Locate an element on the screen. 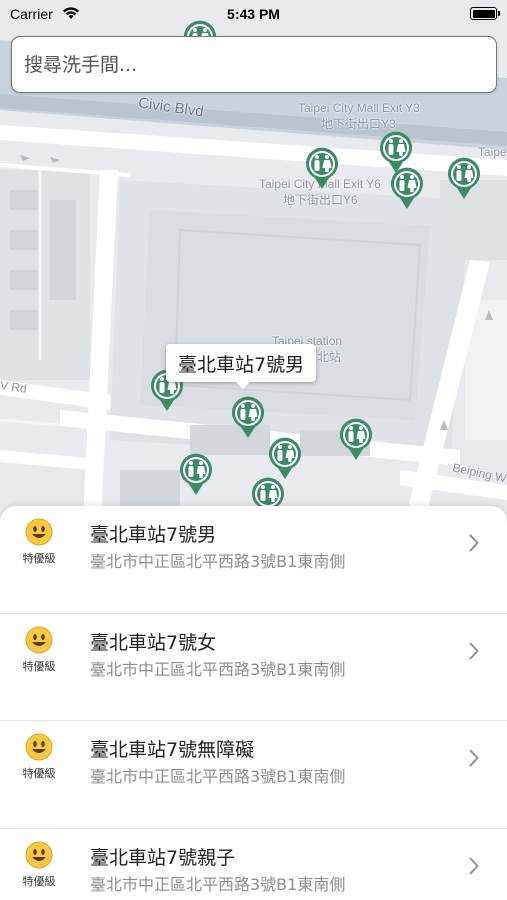 The height and width of the screenshot is (900, 507). callout-title: 臺北車站7號男 is located at coordinates (241, 364).